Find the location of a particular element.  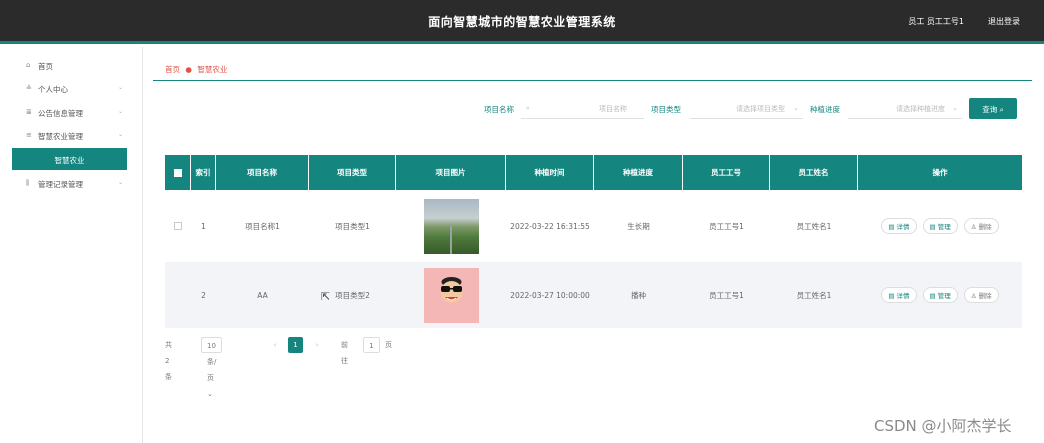

cell-time: 2022-03-22 16:31:55 is located at coordinates (550, 226).